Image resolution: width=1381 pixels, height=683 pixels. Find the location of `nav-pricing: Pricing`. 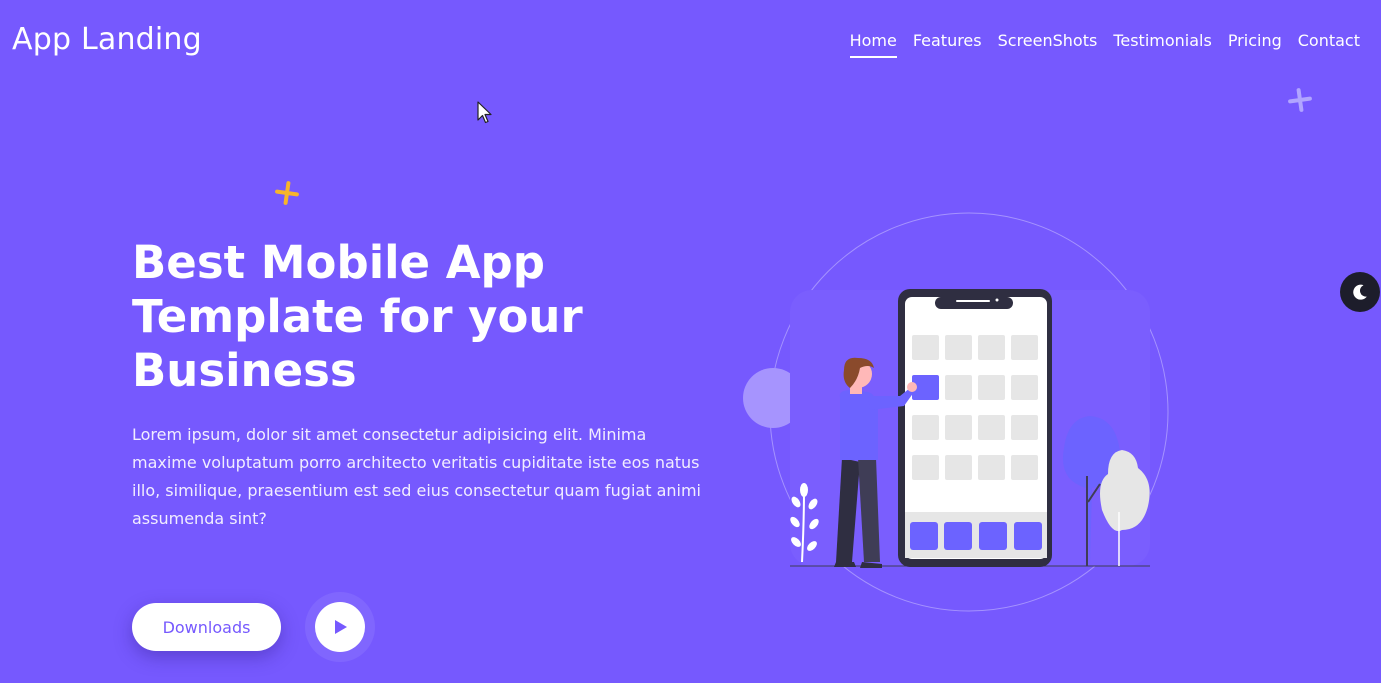

nav-pricing: Pricing is located at coordinates (1255, 44).